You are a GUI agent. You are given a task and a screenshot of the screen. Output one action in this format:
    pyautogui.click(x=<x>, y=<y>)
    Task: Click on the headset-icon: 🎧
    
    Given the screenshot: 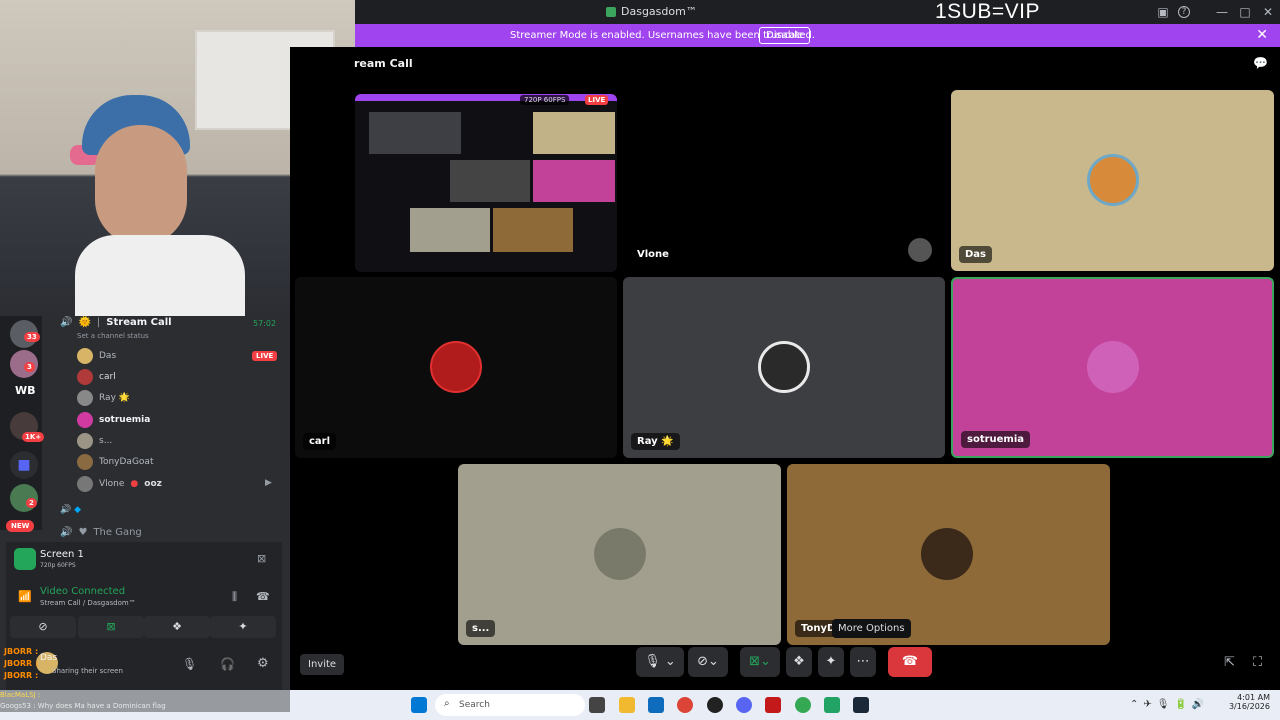 What is the action you would take?
    pyautogui.click(x=227, y=664)
    